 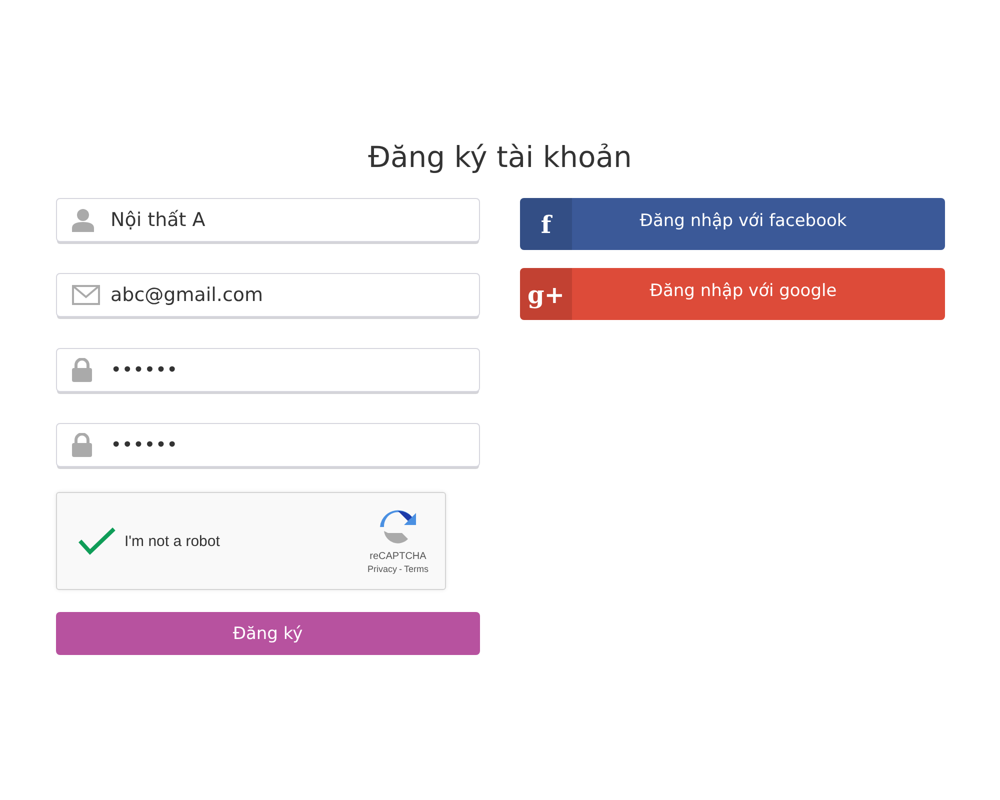 I want to click on google-login-button: g+ Đăng nhập với google, so click(x=732, y=294).